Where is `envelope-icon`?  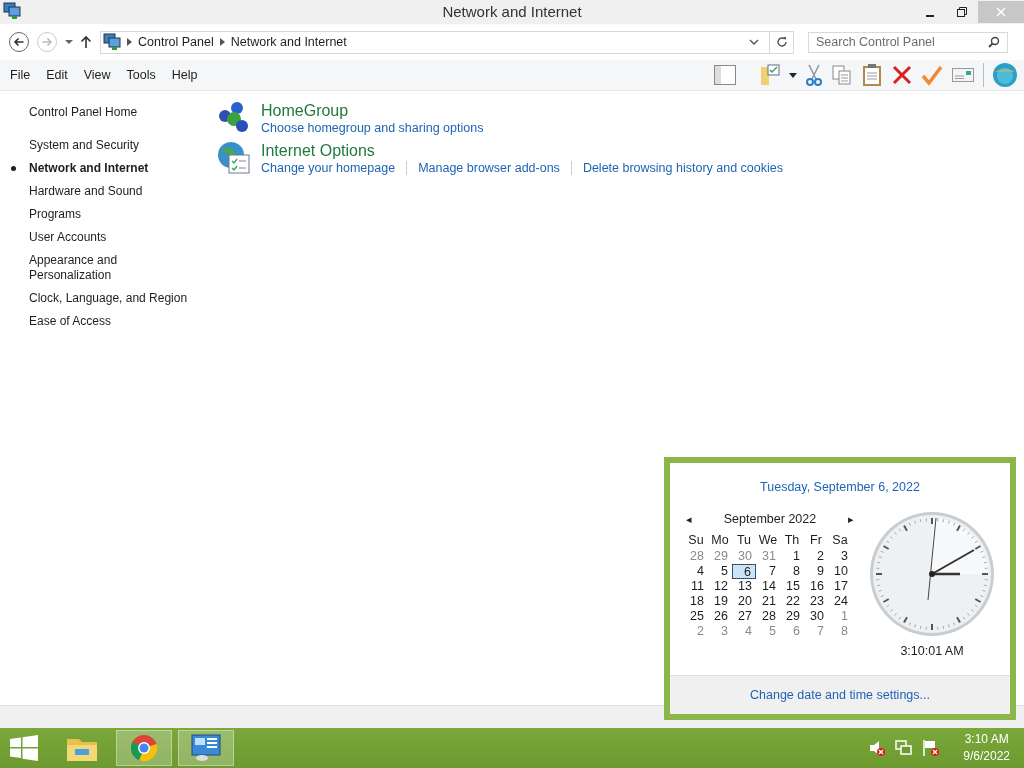 envelope-icon is located at coordinates (963, 75).